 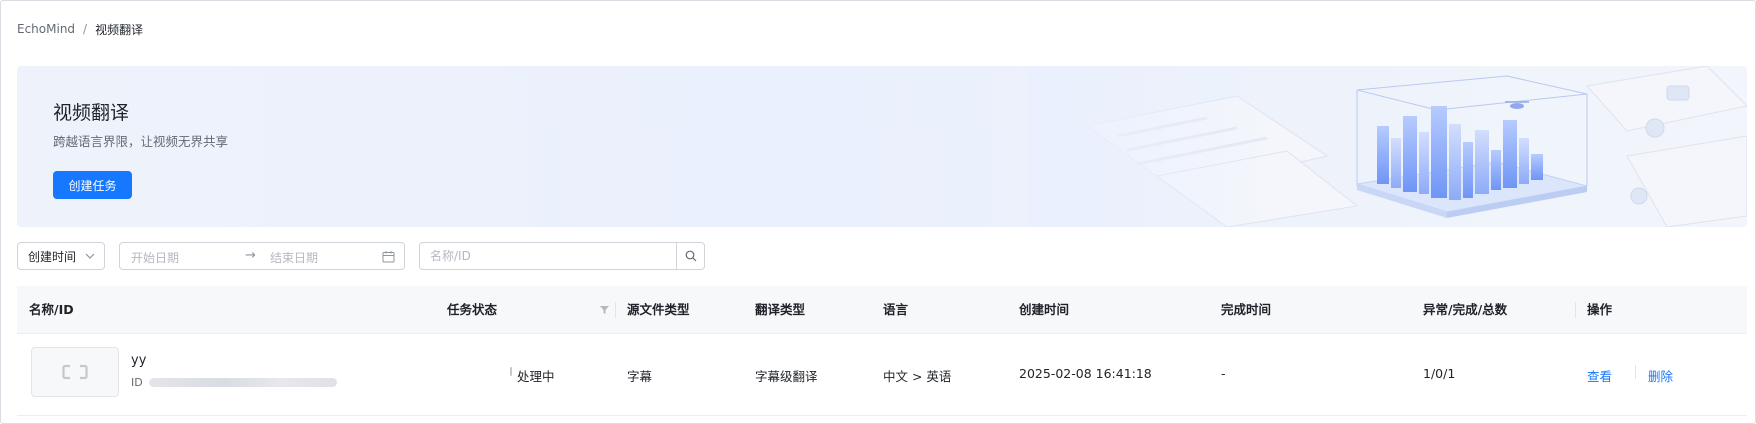 I want to click on task-name: yy, so click(x=139, y=360).